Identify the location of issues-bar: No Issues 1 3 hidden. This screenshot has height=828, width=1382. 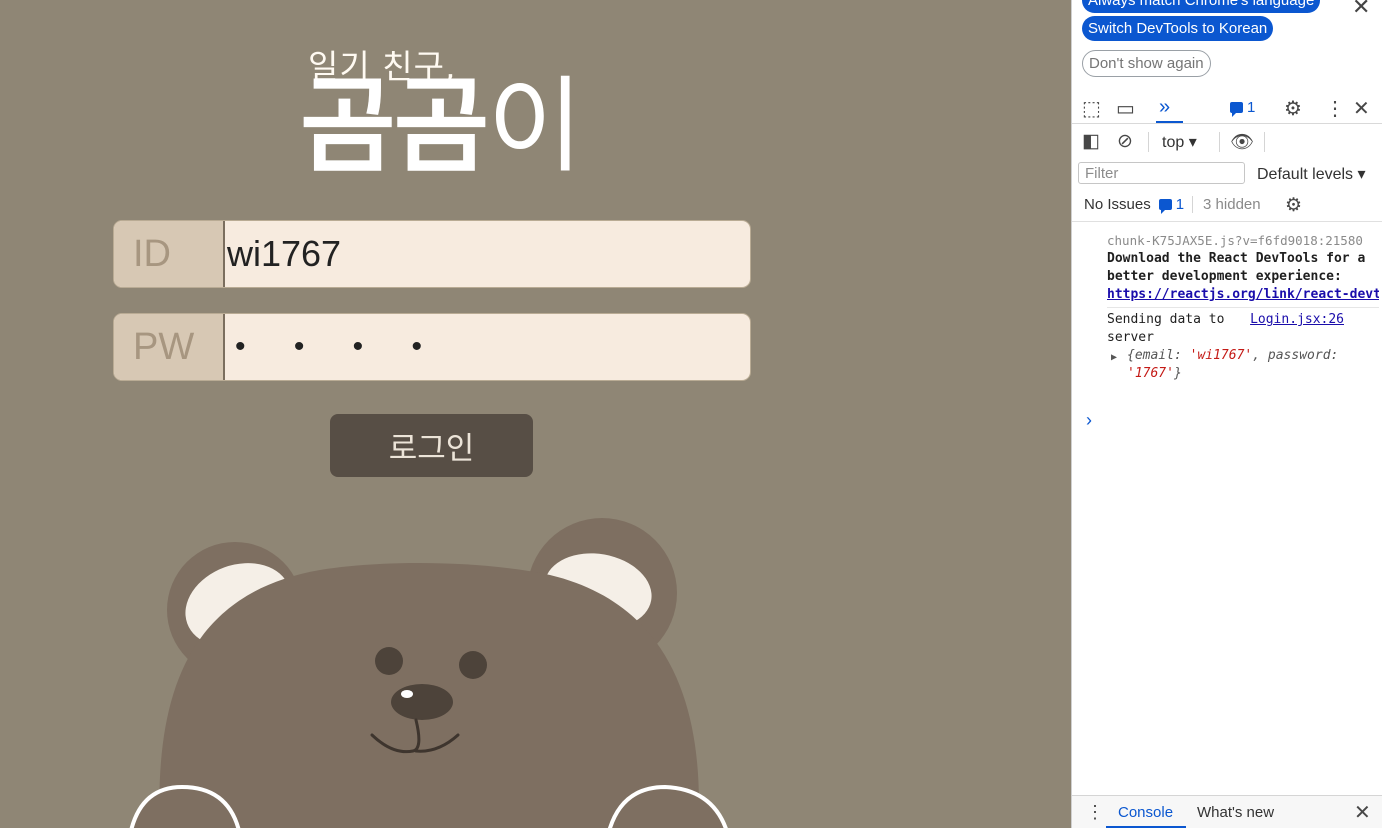
(1172, 205).